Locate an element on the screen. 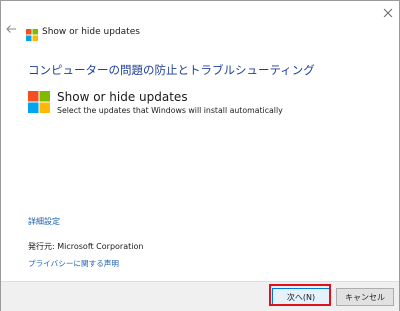  advanced-settings-link: 詳細設定 is located at coordinates (44, 221).